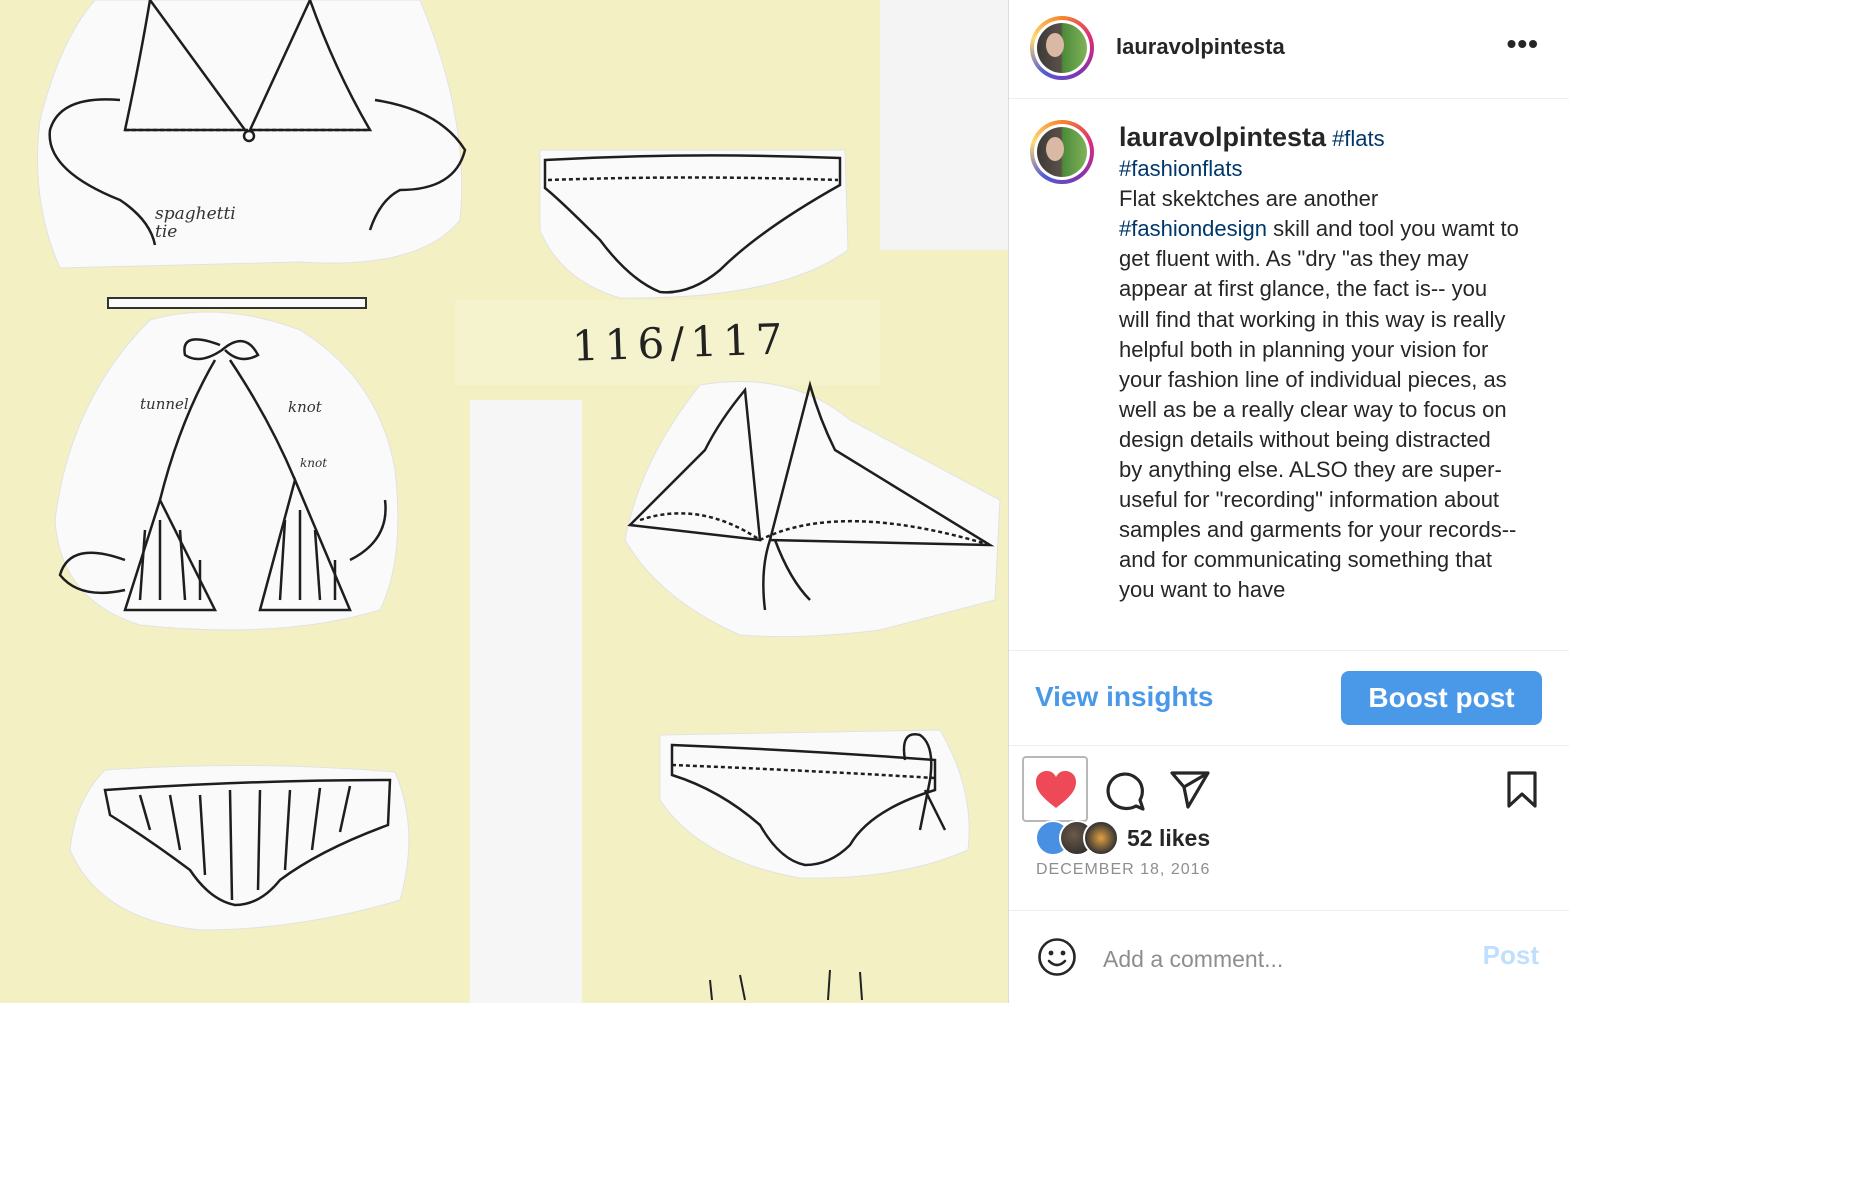  I want to click on comment-input, so click(1283, 959).